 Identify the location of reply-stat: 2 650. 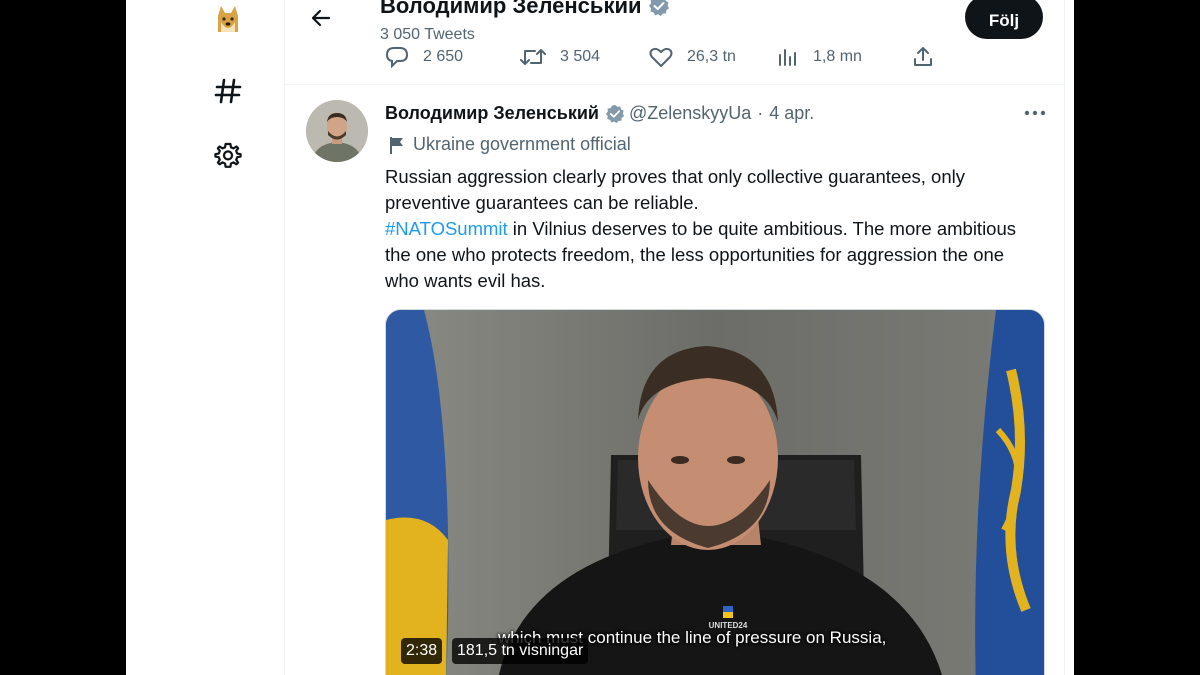
(452, 57).